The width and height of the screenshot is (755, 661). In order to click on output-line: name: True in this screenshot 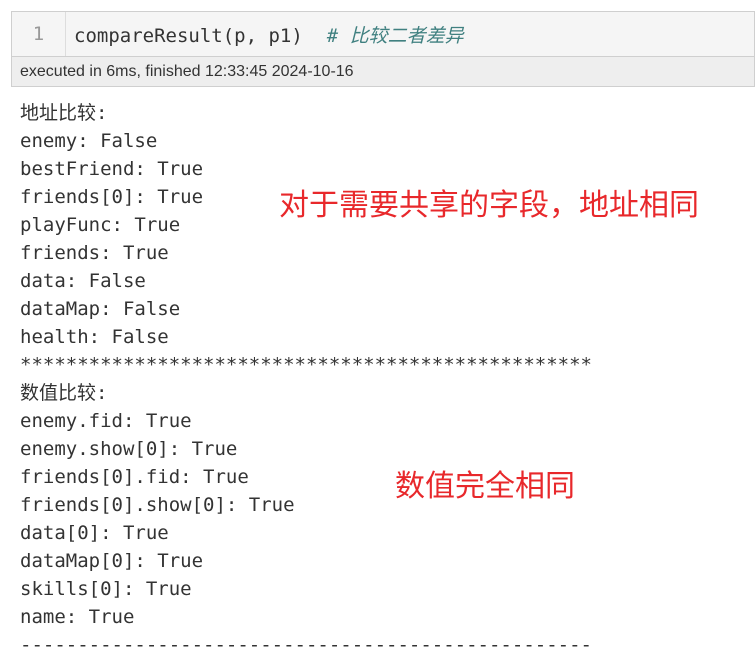, I will do `click(77, 617)`.